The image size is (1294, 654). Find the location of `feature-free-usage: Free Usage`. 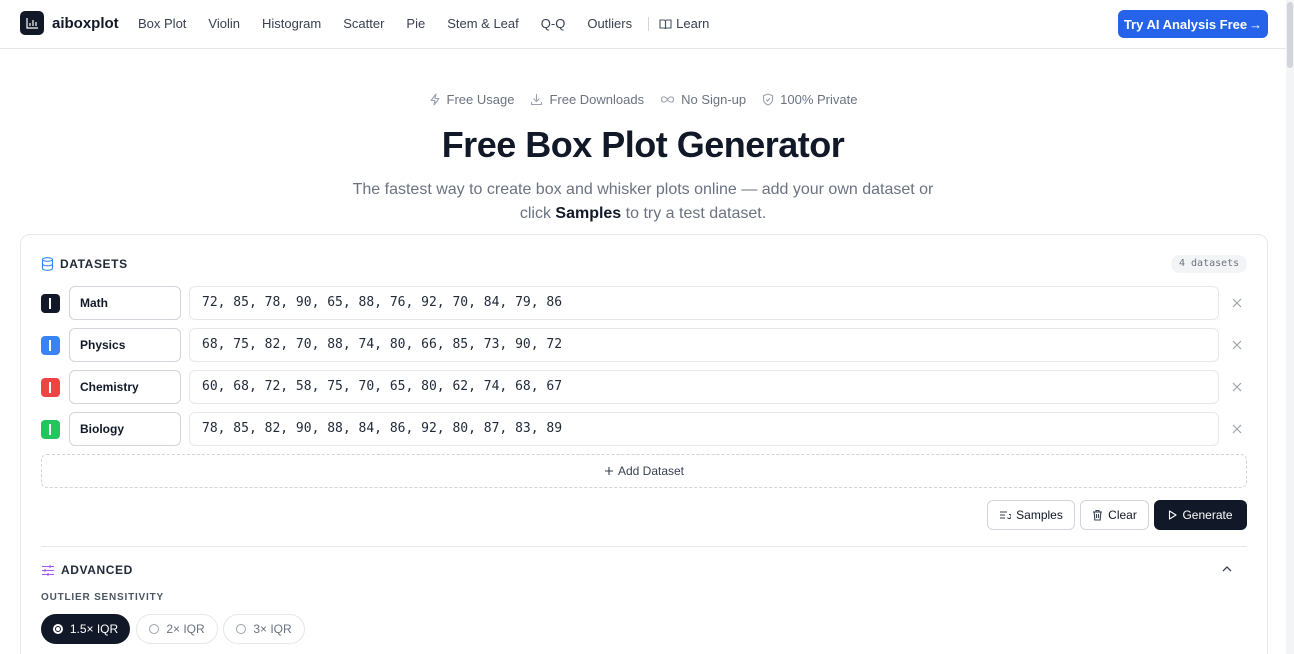

feature-free-usage: Free Usage is located at coordinates (472, 99).